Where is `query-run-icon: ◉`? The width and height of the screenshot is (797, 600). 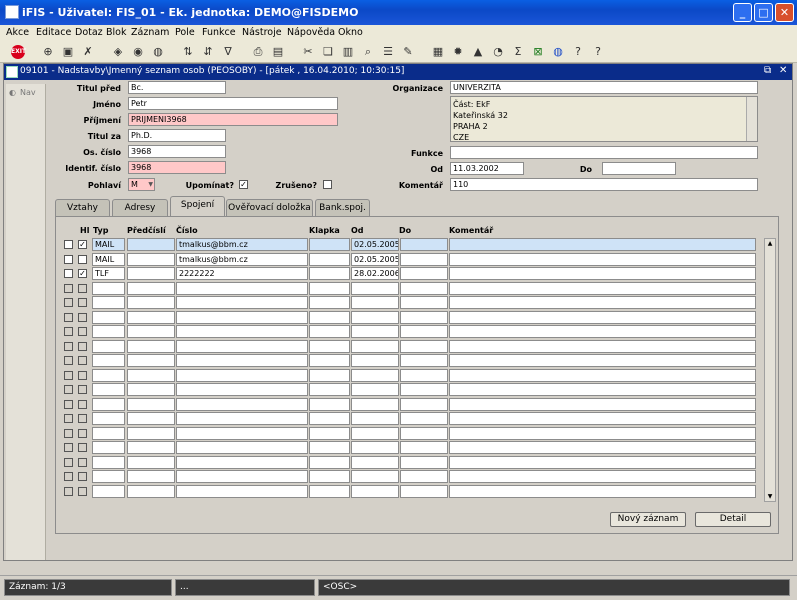 query-run-icon: ◉ is located at coordinates (138, 52).